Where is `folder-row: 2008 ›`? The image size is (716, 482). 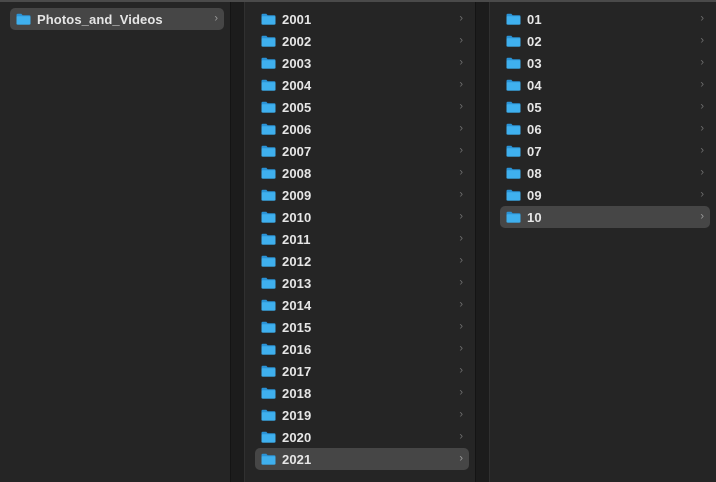 folder-row: 2008 › is located at coordinates (362, 173).